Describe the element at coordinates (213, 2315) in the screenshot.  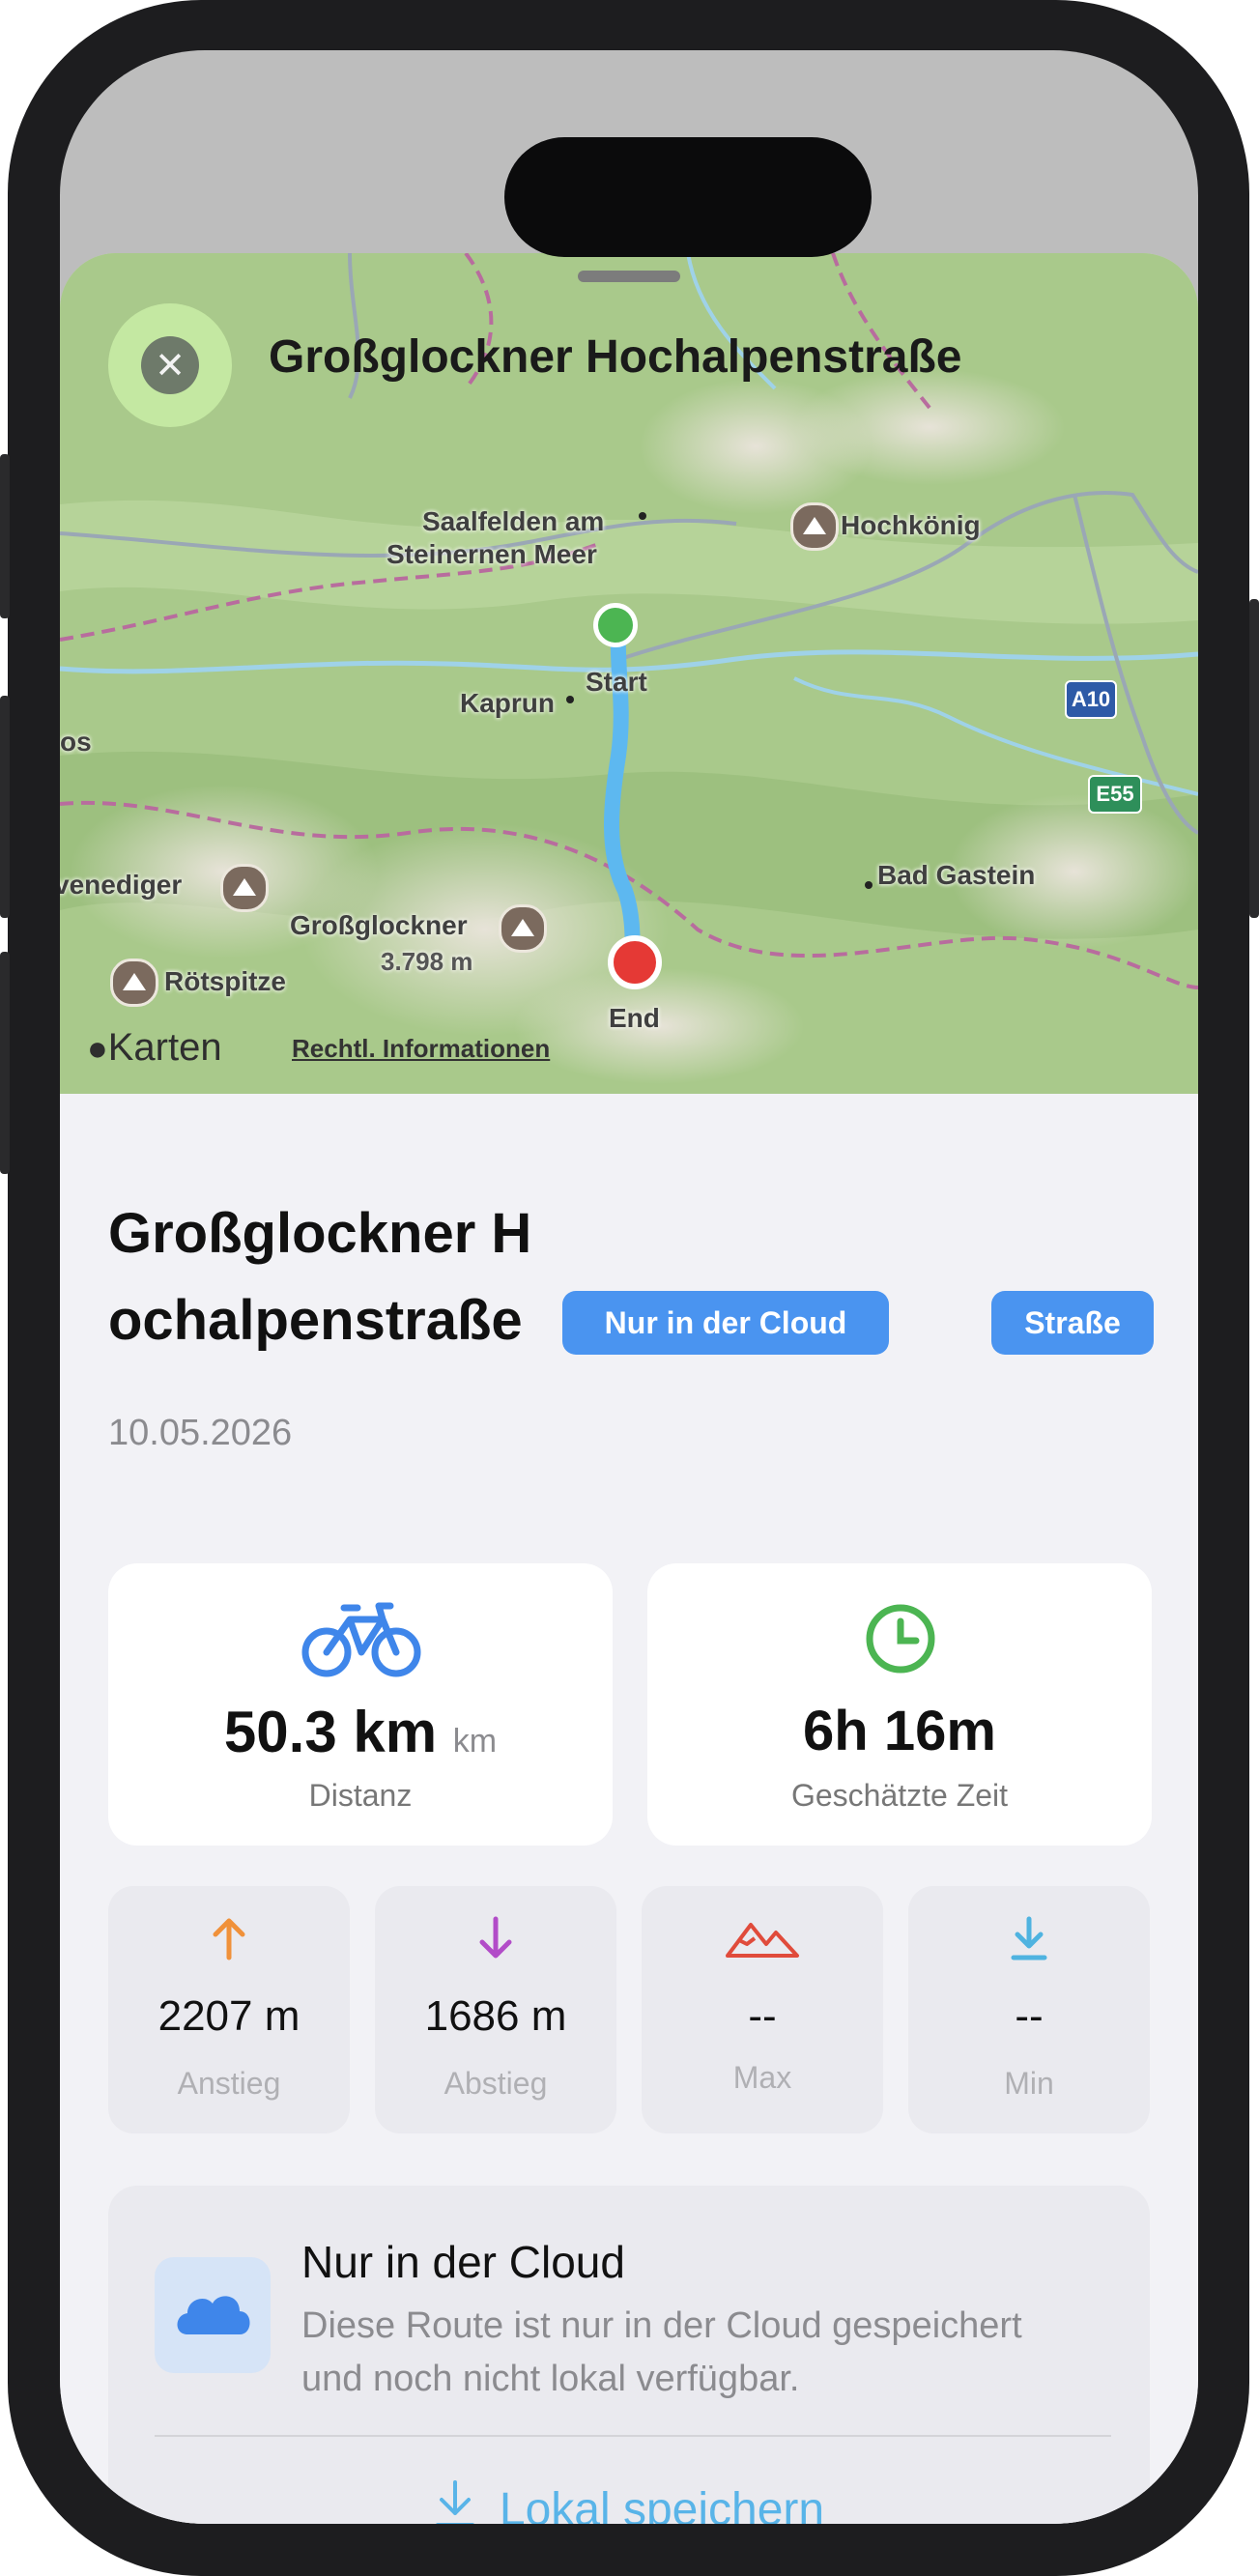
I see `cloud-icon` at that location.